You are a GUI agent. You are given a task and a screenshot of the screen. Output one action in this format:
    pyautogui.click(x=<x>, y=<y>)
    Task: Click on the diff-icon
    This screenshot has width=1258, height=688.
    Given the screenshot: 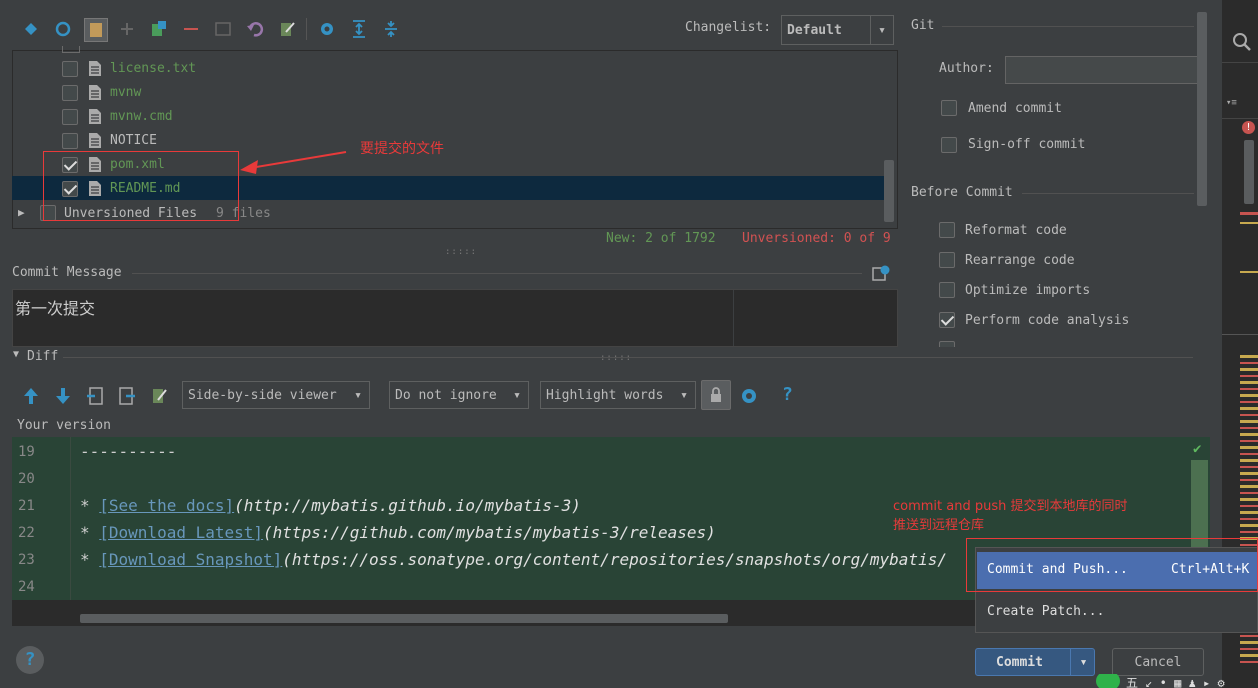 What is the action you would take?
    pyautogui.click(x=223, y=29)
    